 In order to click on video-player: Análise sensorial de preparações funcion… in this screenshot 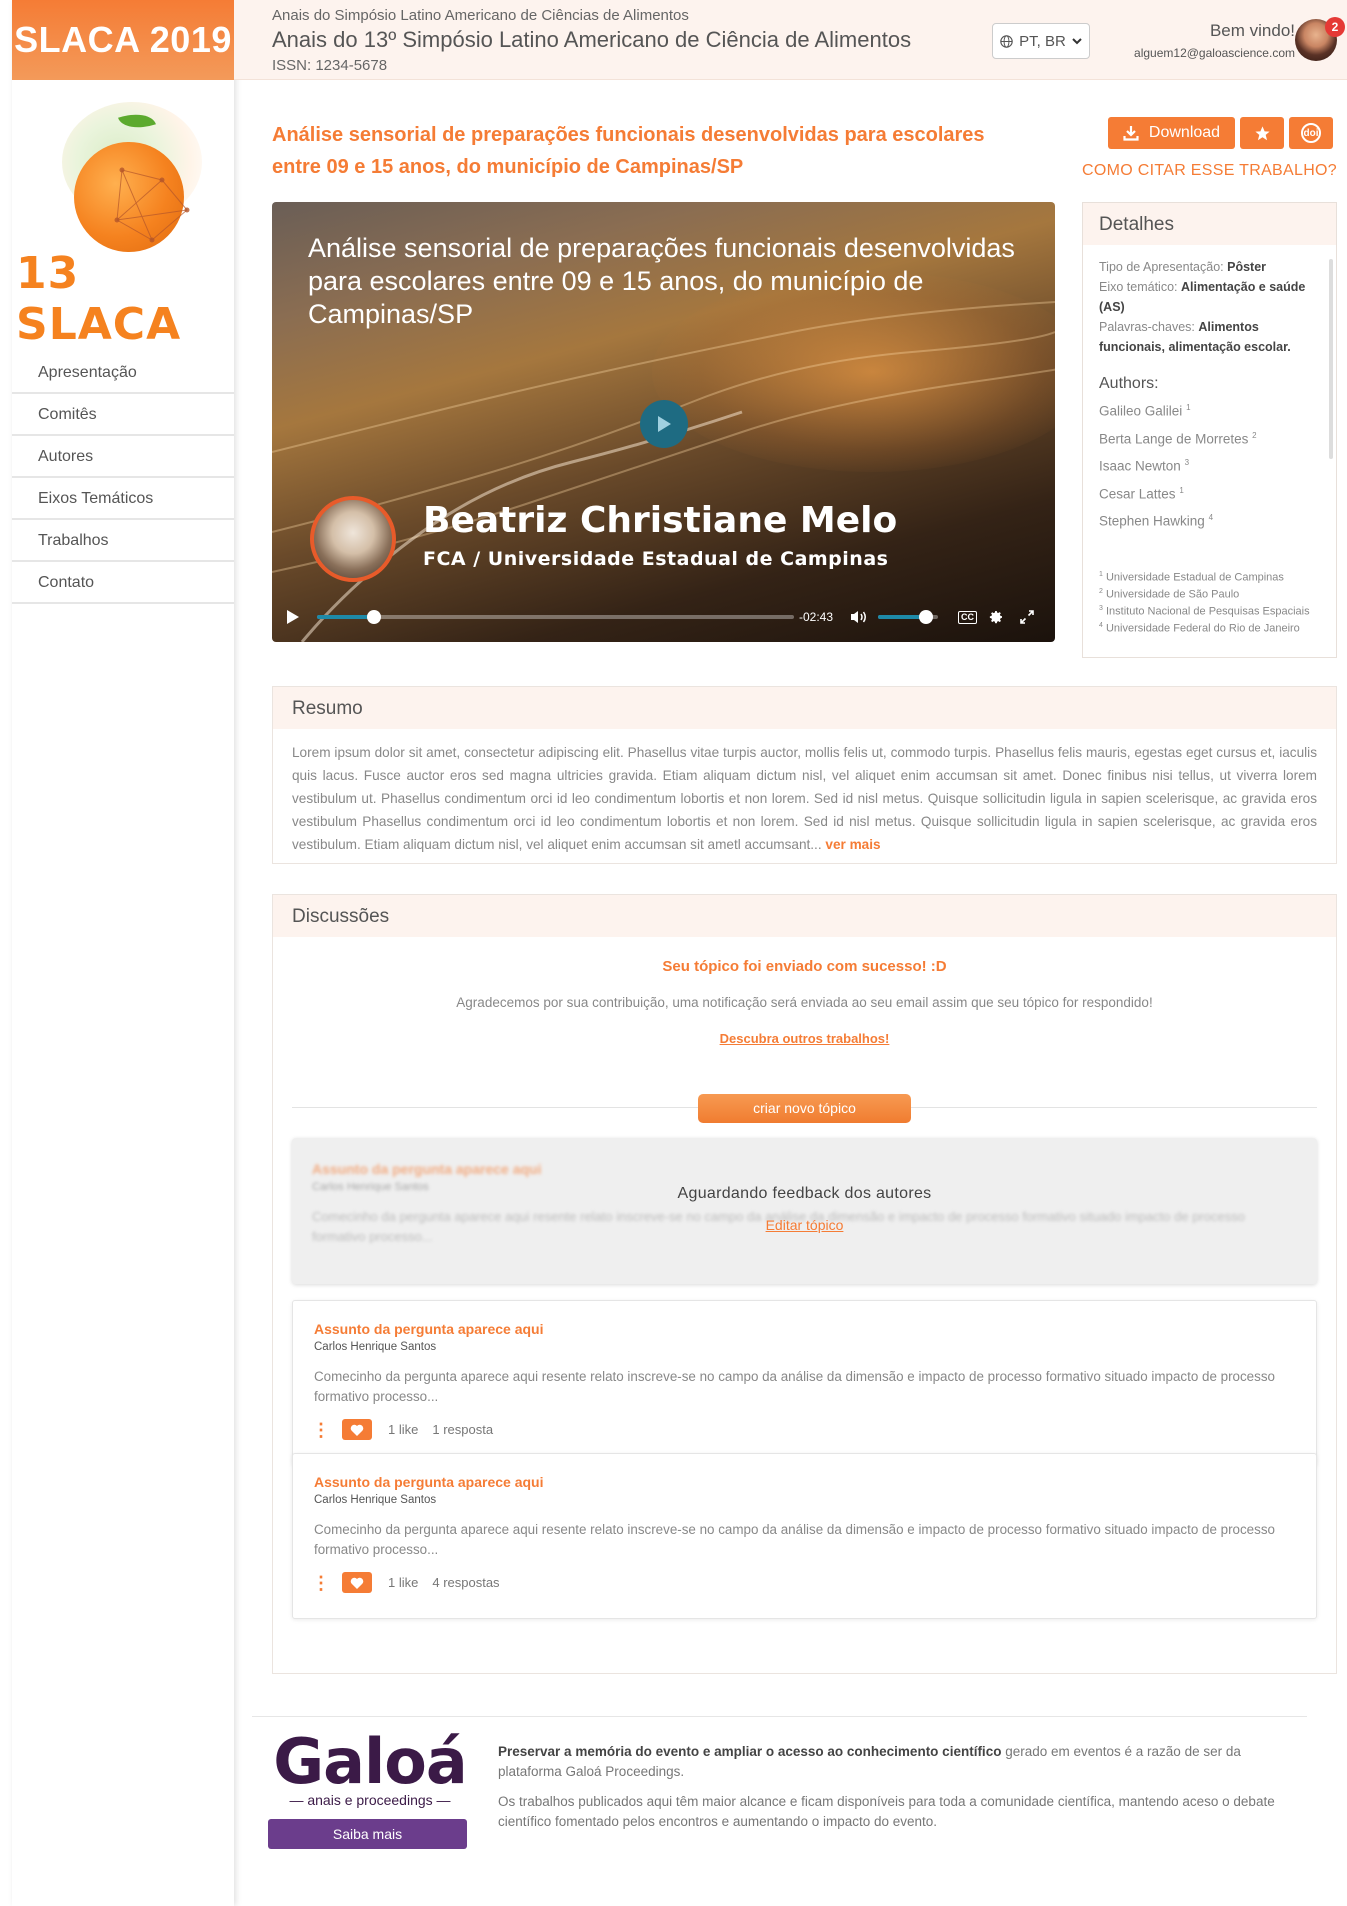, I will do `click(663, 422)`.